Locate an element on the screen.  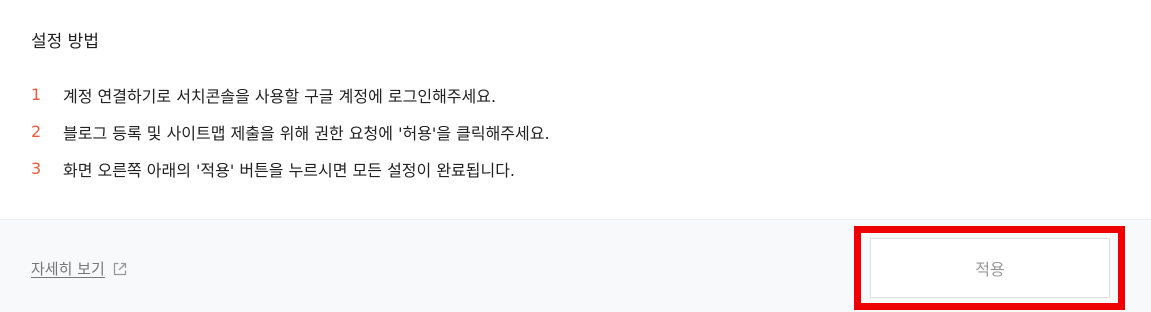
step-item-1: 1 계정 연결하기로 서치콘솔을 사용할 구글 계정에 로그인해주세요. is located at coordinates (290, 94).